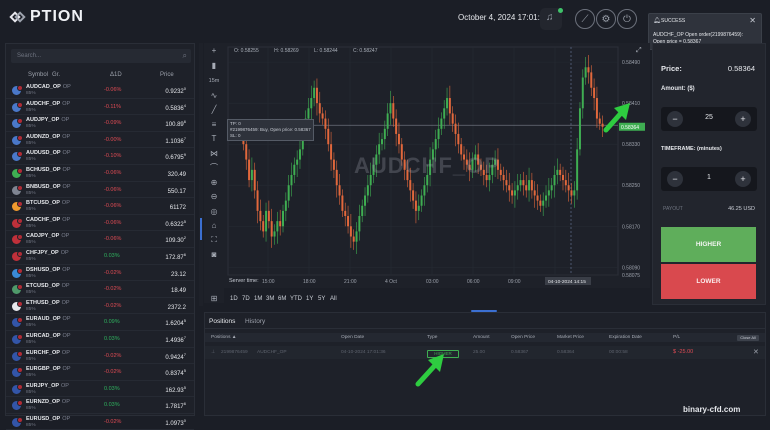 This screenshot has width=770, height=430. What do you see at coordinates (214, 255) in the screenshot?
I see `screenshot-icon: ◙` at bounding box center [214, 255].